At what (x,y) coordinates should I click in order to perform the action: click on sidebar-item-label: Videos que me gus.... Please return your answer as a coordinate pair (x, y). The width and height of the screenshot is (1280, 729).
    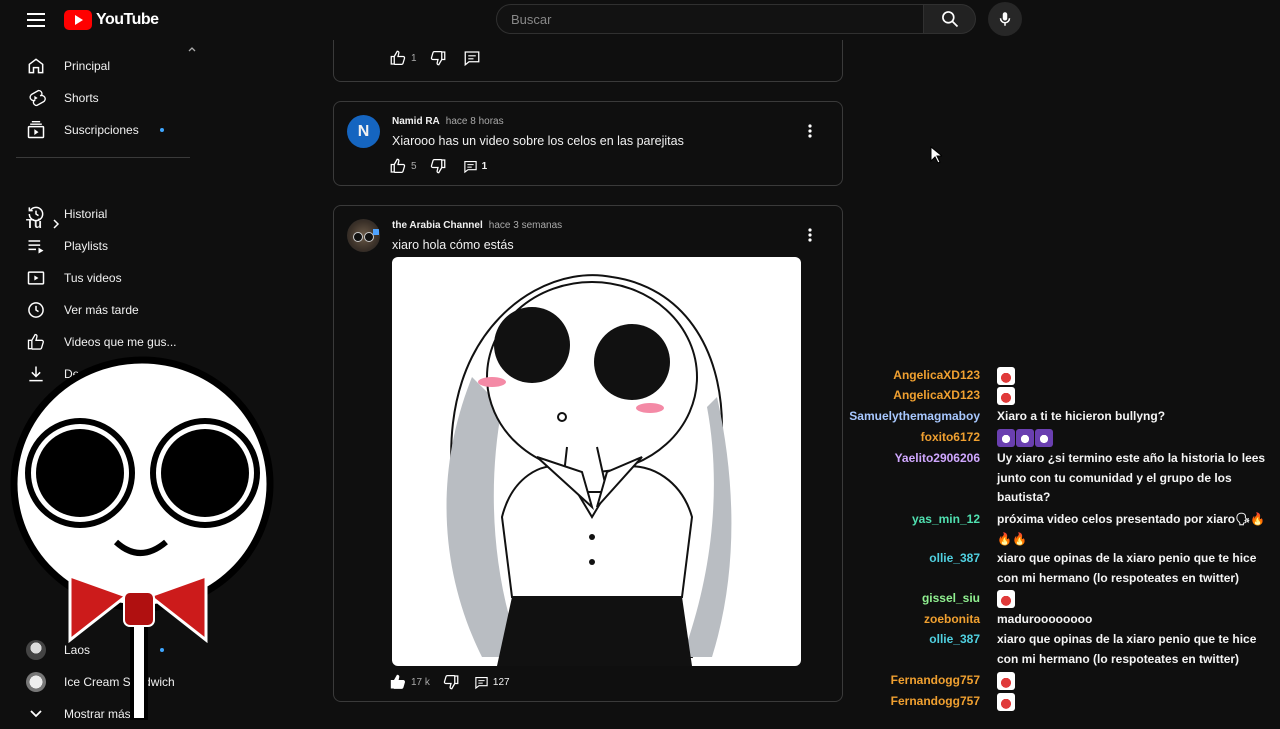
    Looking at the image, I should click on (120, 342).